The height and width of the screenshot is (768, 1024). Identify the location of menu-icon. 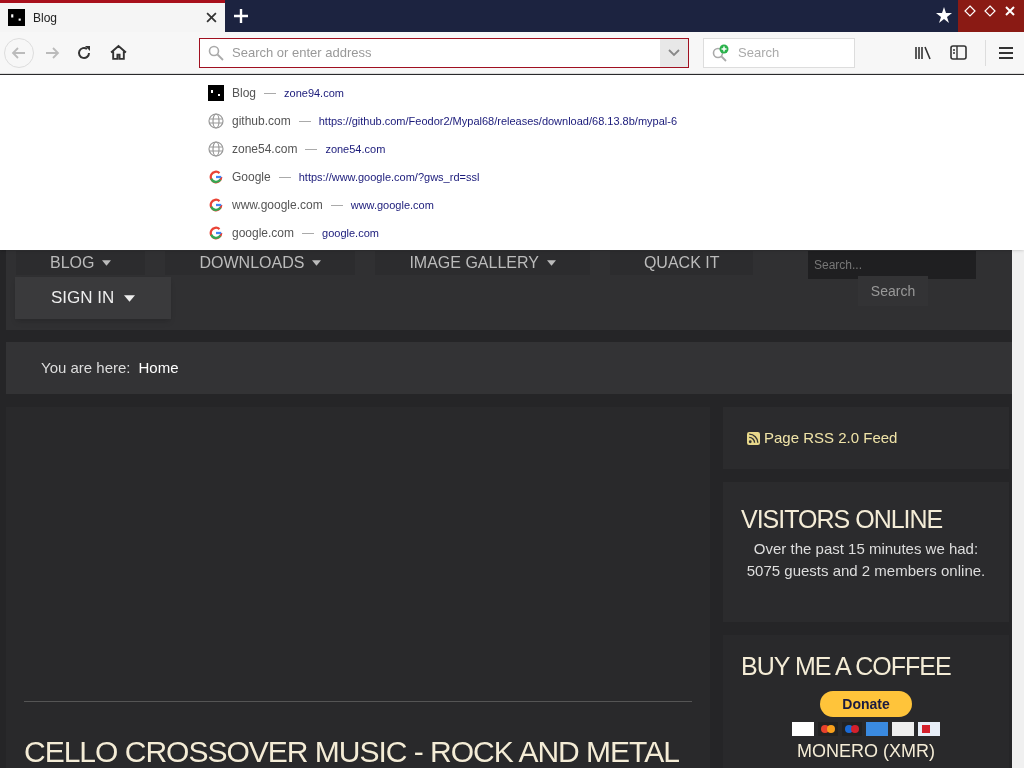
(1006, 52).